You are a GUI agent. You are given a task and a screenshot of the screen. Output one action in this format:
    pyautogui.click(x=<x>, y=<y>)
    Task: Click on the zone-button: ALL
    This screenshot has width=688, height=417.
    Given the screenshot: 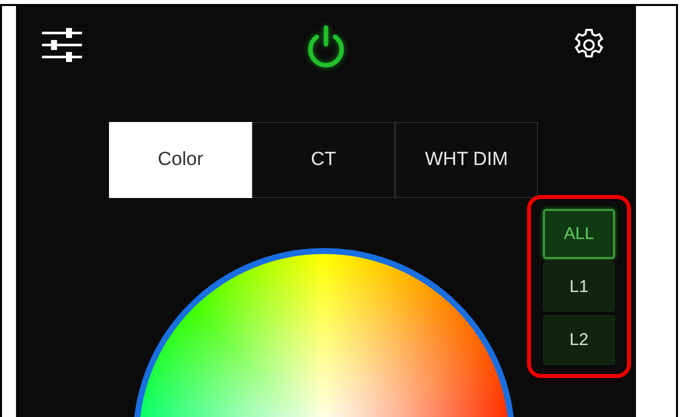 What is the action you would take?
    pyautogui.click(x=579, y=234)
    